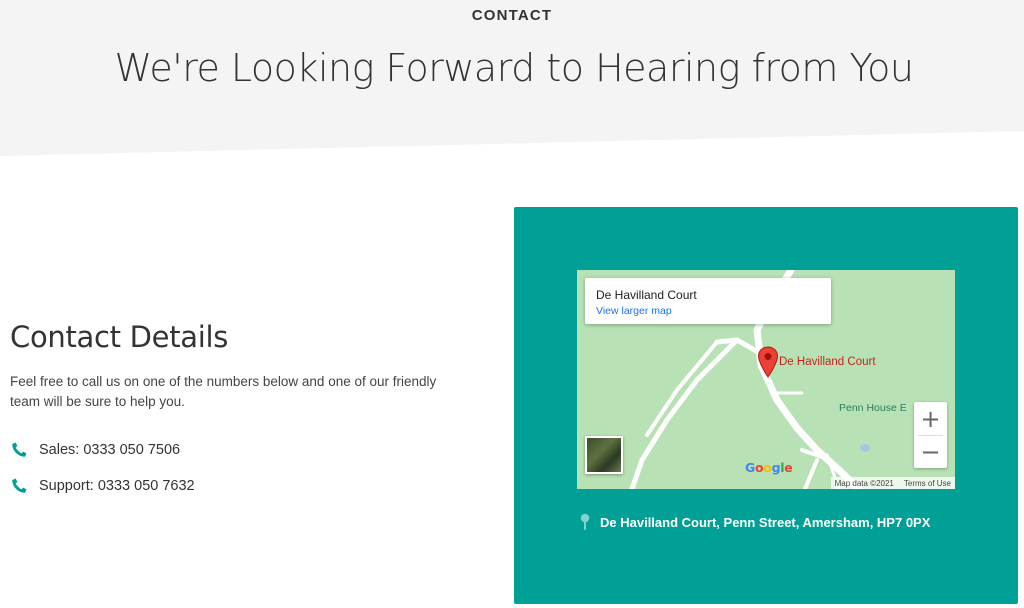  Describe the element at coordinates (769, 467) in the screenshot. I see `google-logo: Google` at that location.